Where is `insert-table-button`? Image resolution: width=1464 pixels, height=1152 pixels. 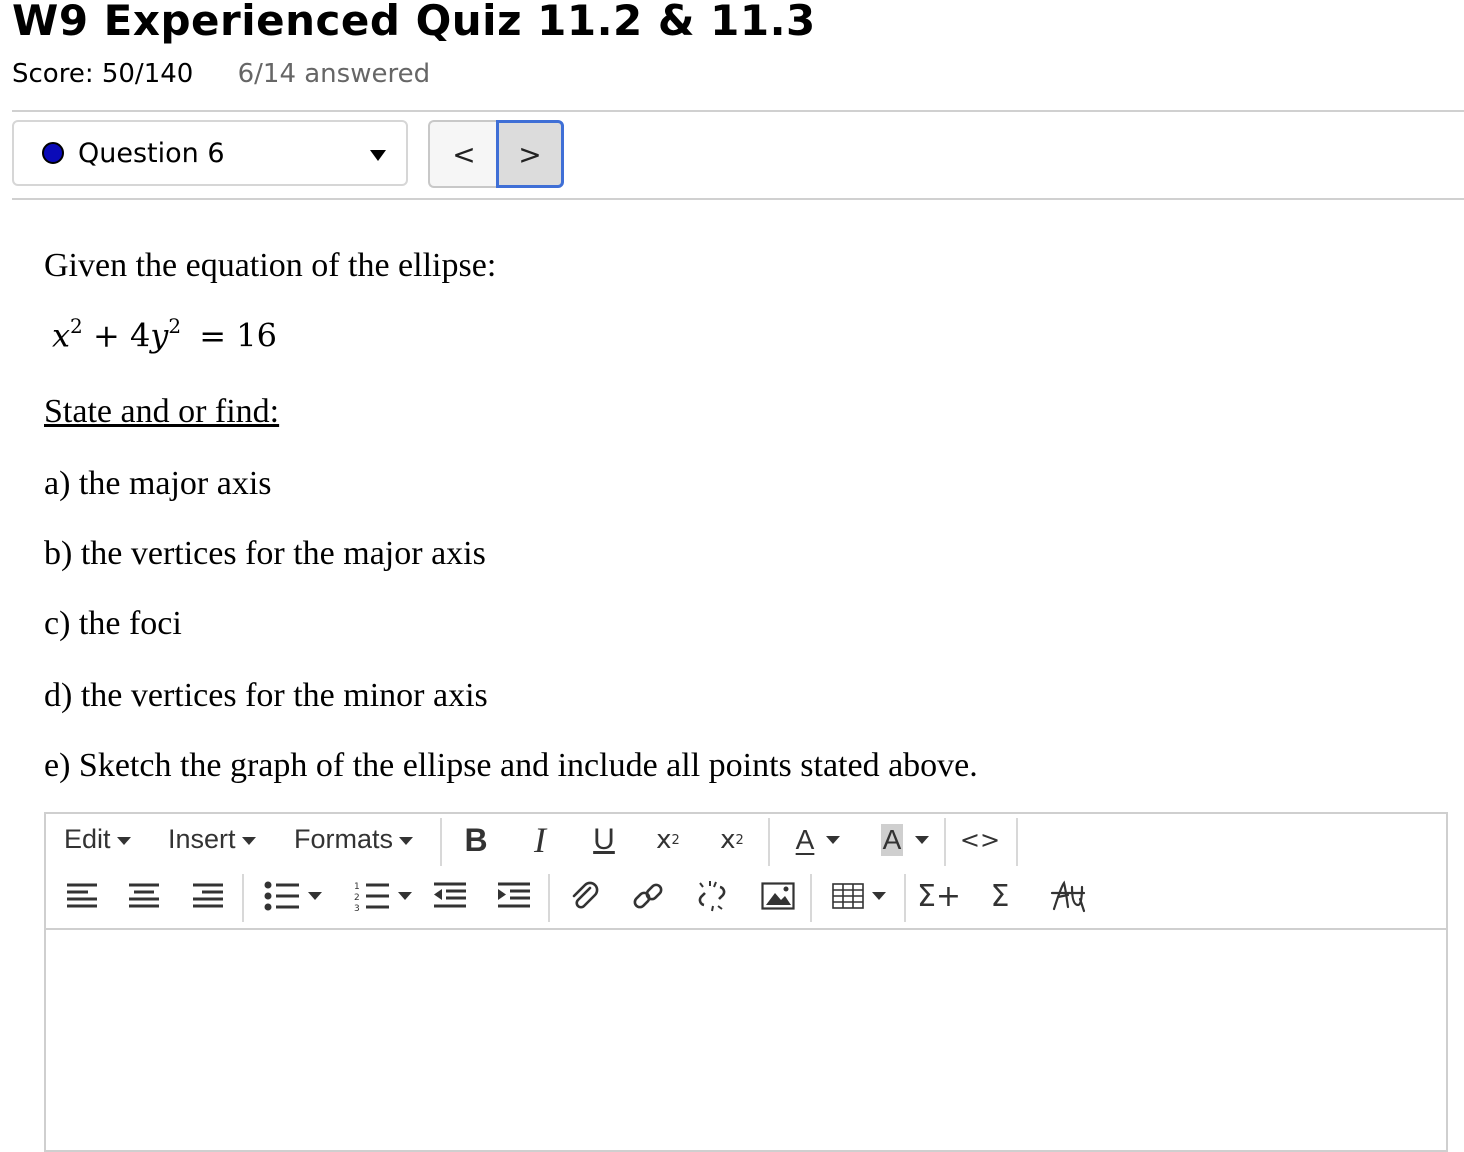 insert-table-button is located at coordinates (859, 896).